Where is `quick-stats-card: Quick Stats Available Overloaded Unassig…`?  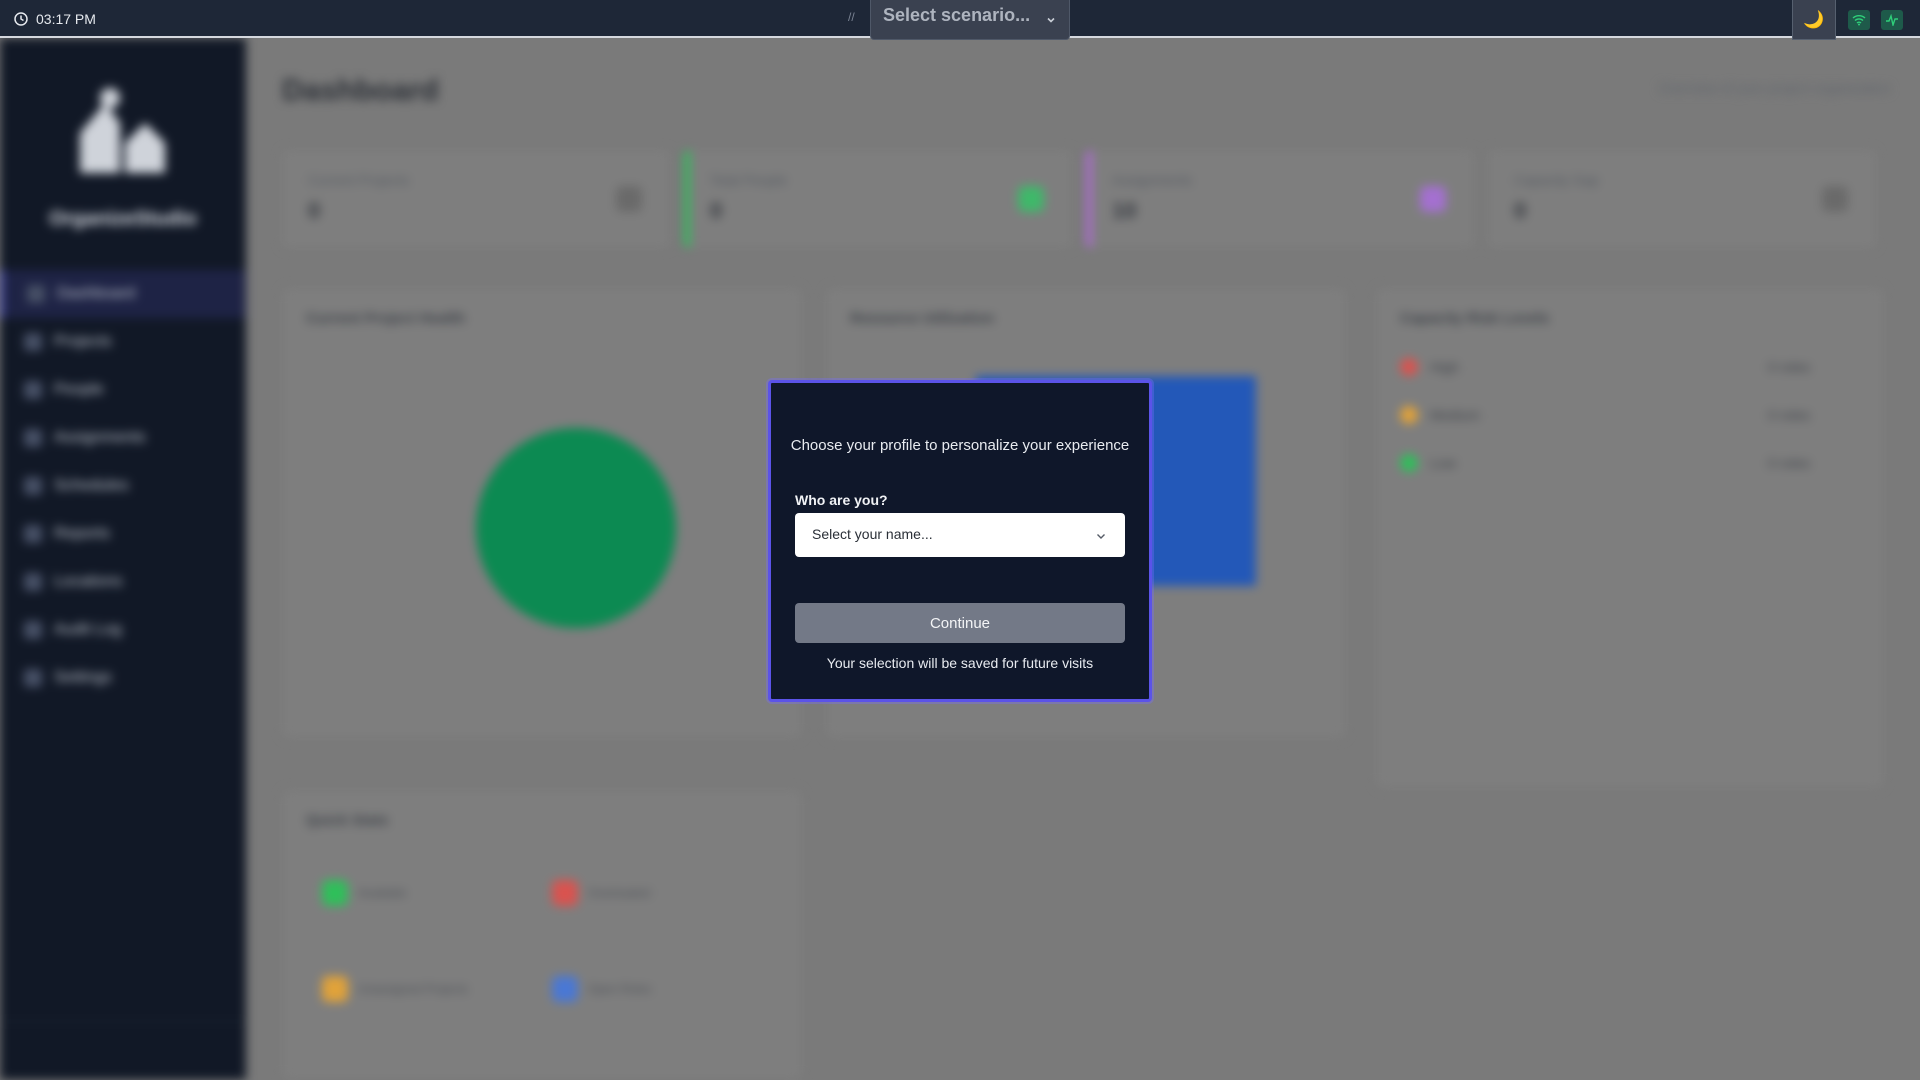
quick-stats-card: Quick Stats Available Overloaded Unassig… is located at coordinates (542, 935).